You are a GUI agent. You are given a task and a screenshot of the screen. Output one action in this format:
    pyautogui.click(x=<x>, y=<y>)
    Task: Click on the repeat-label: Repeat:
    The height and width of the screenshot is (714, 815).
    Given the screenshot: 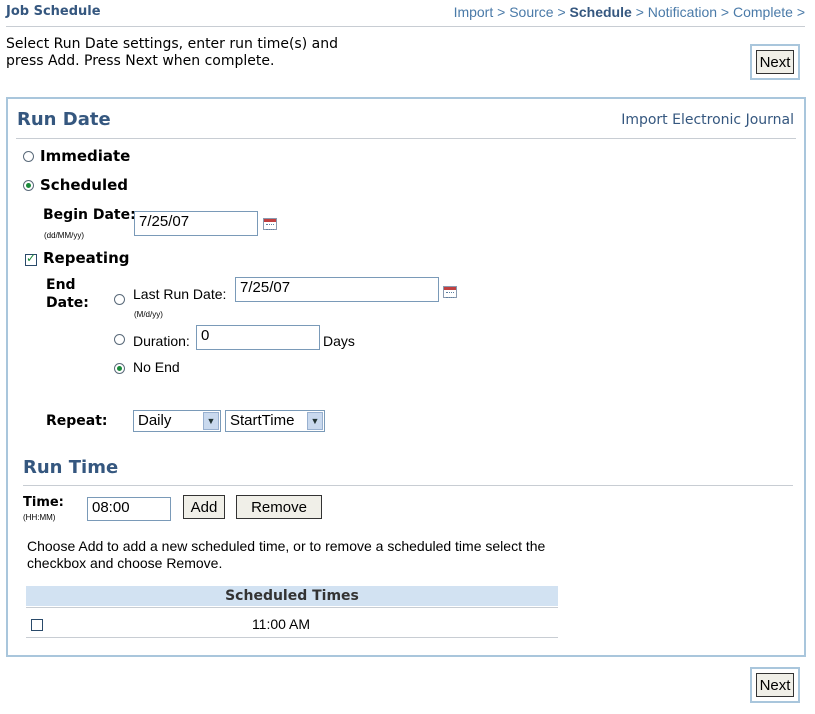 What is the action you would take?
    pyautogui.click(x=77, y=421)
    